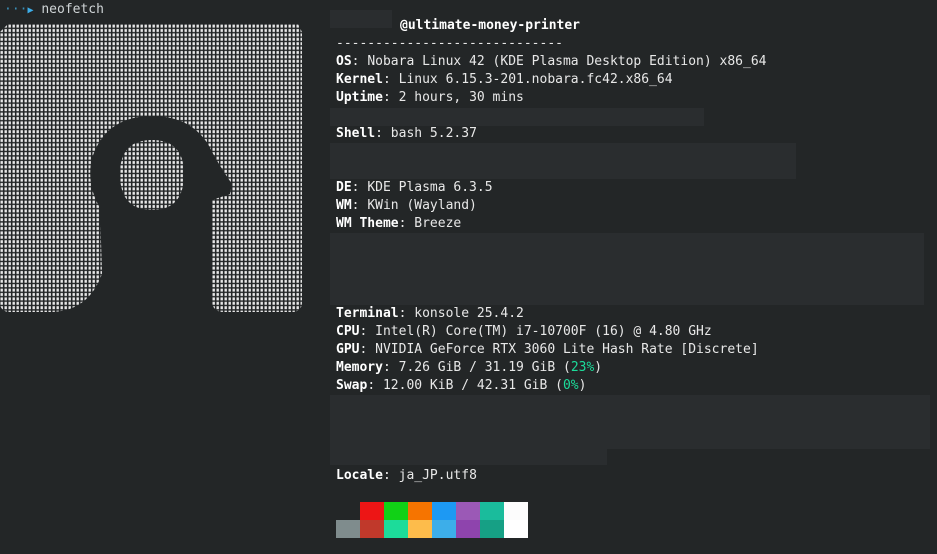  Describe the element at coordinates (433, 133) in the screenshot. I see `info-value: bash 5.2.37` at that location.